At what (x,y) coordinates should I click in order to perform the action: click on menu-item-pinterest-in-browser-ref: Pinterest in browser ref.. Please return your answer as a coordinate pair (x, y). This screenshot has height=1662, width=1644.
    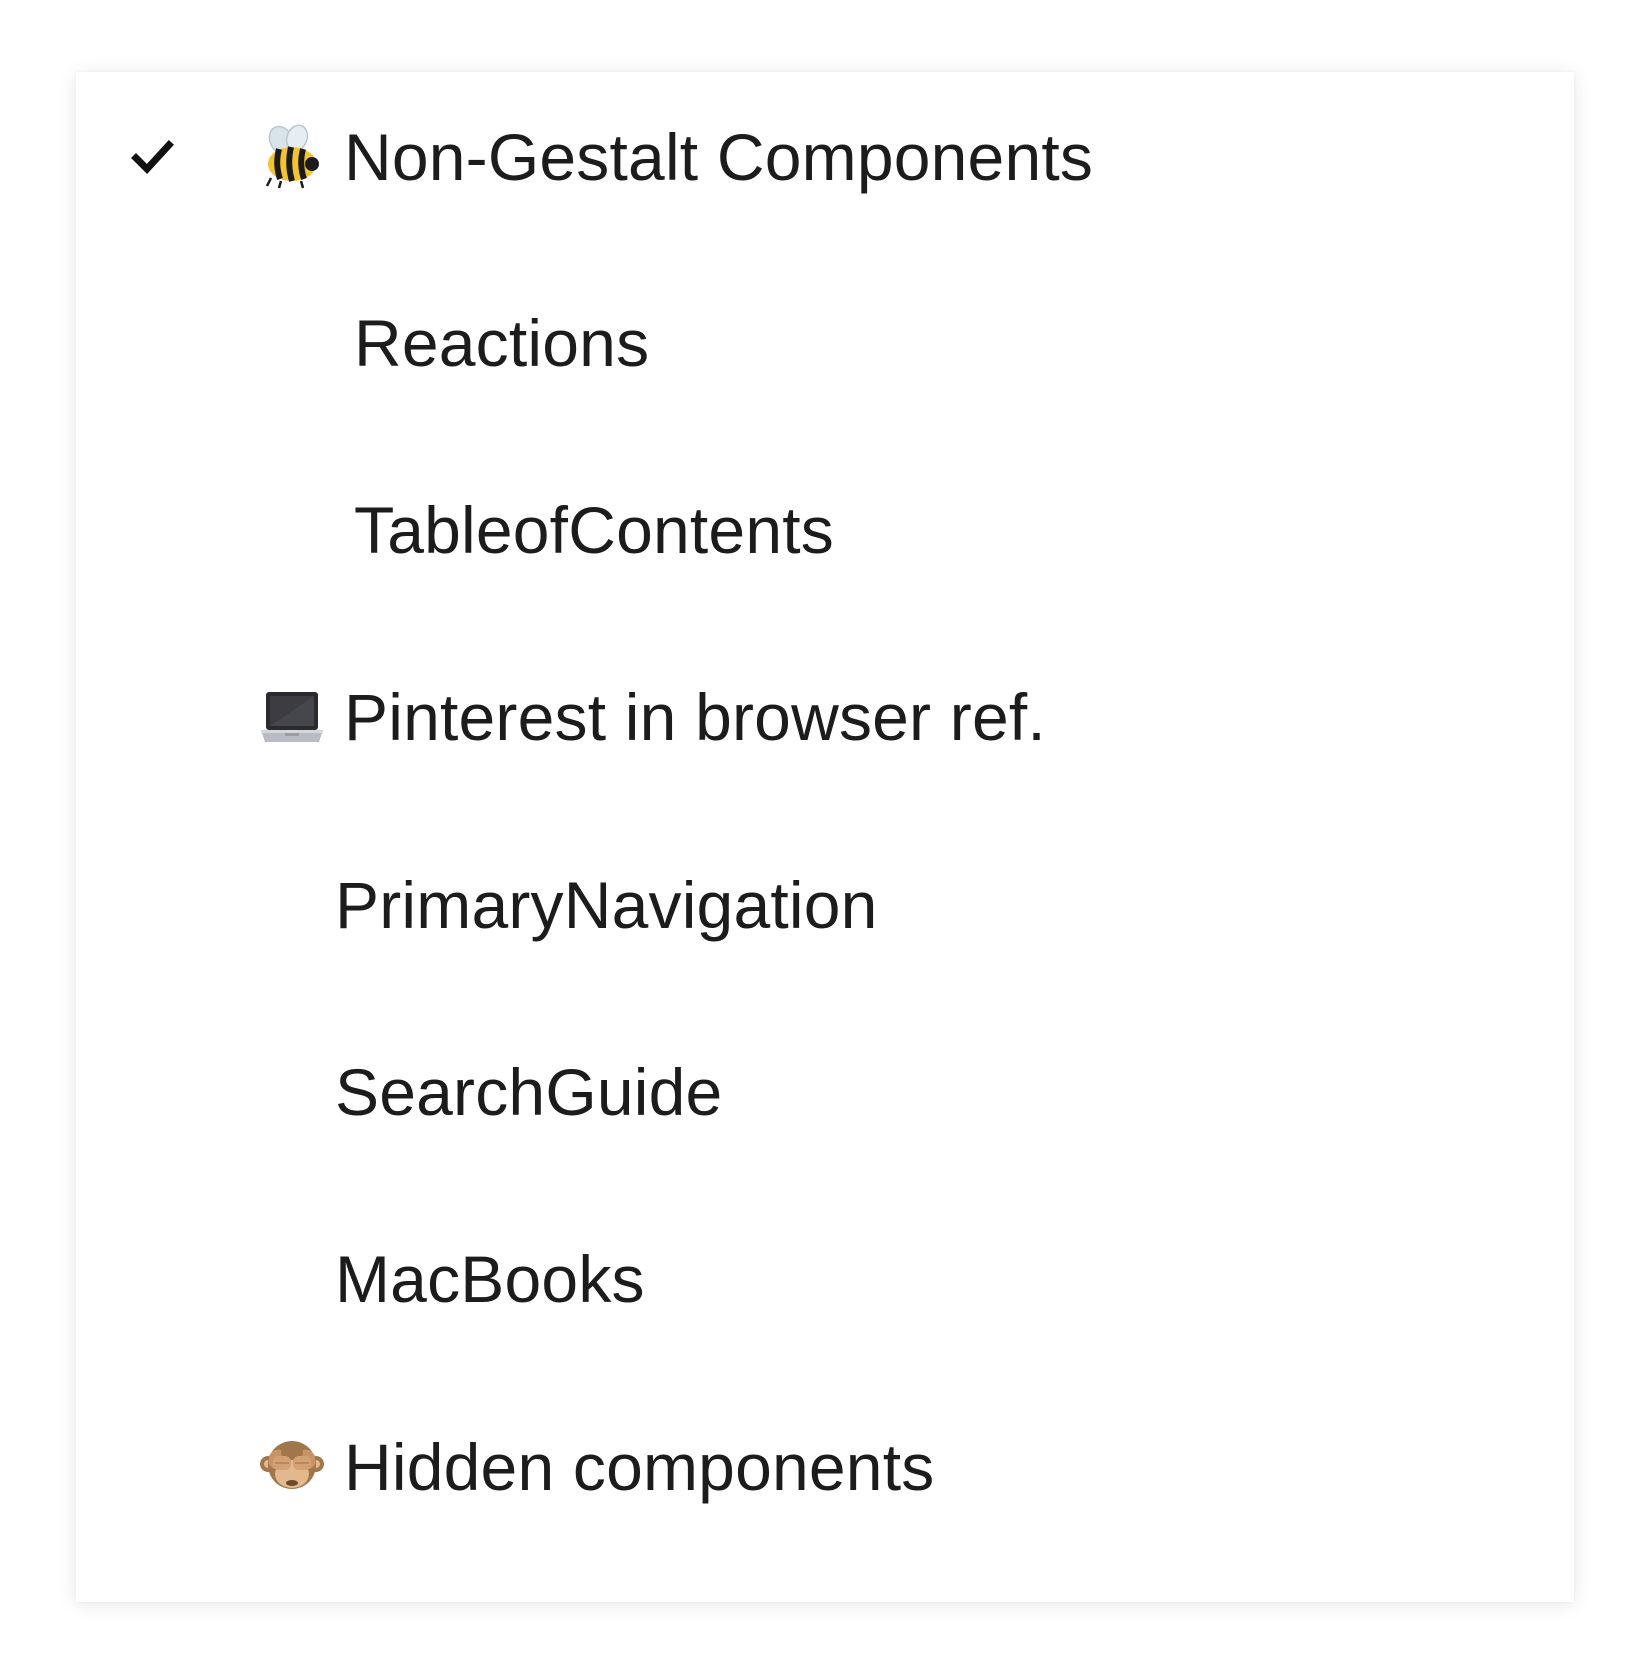
    Looking at the image, I should click on (825, 717).